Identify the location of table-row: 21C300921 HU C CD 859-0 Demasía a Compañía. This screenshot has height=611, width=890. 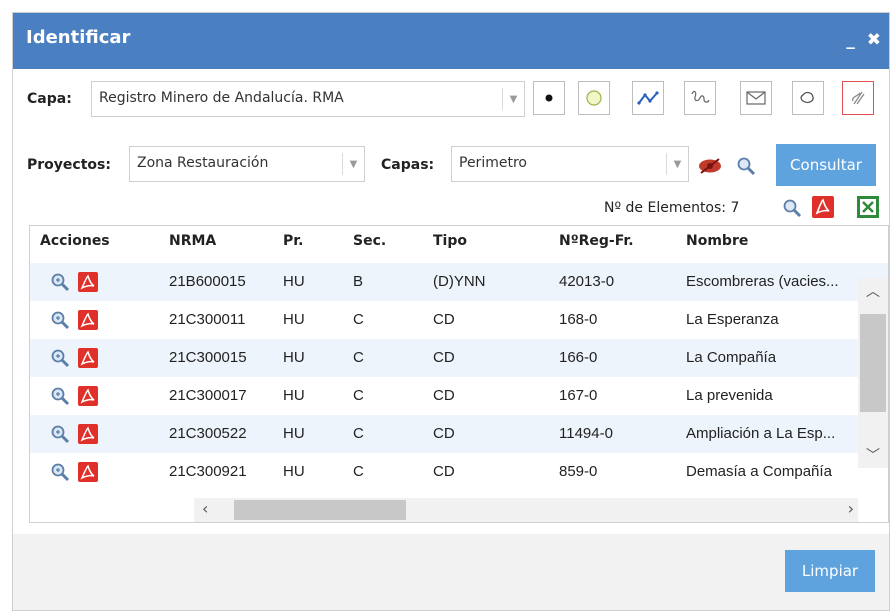
(459, 472).